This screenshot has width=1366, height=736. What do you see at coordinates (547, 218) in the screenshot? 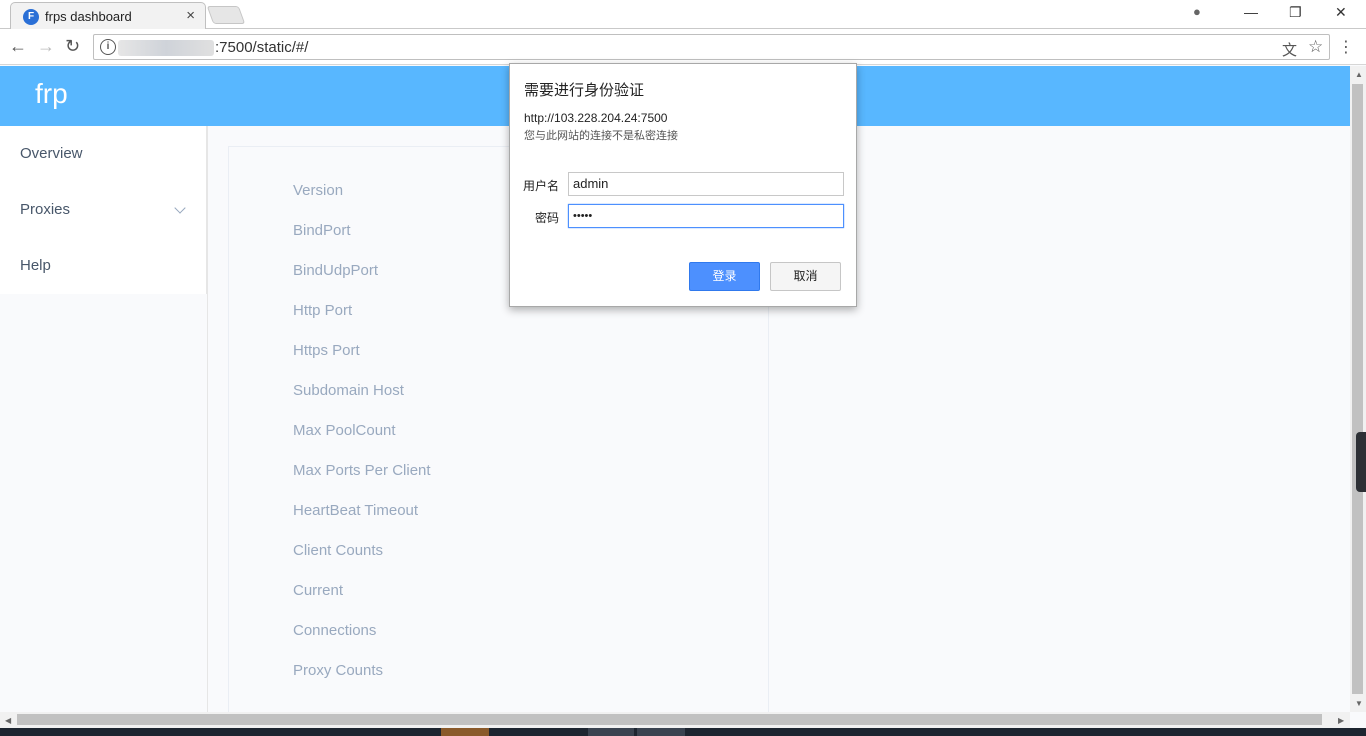
I see `password-label: 密码` at bounding box center [547, 218].